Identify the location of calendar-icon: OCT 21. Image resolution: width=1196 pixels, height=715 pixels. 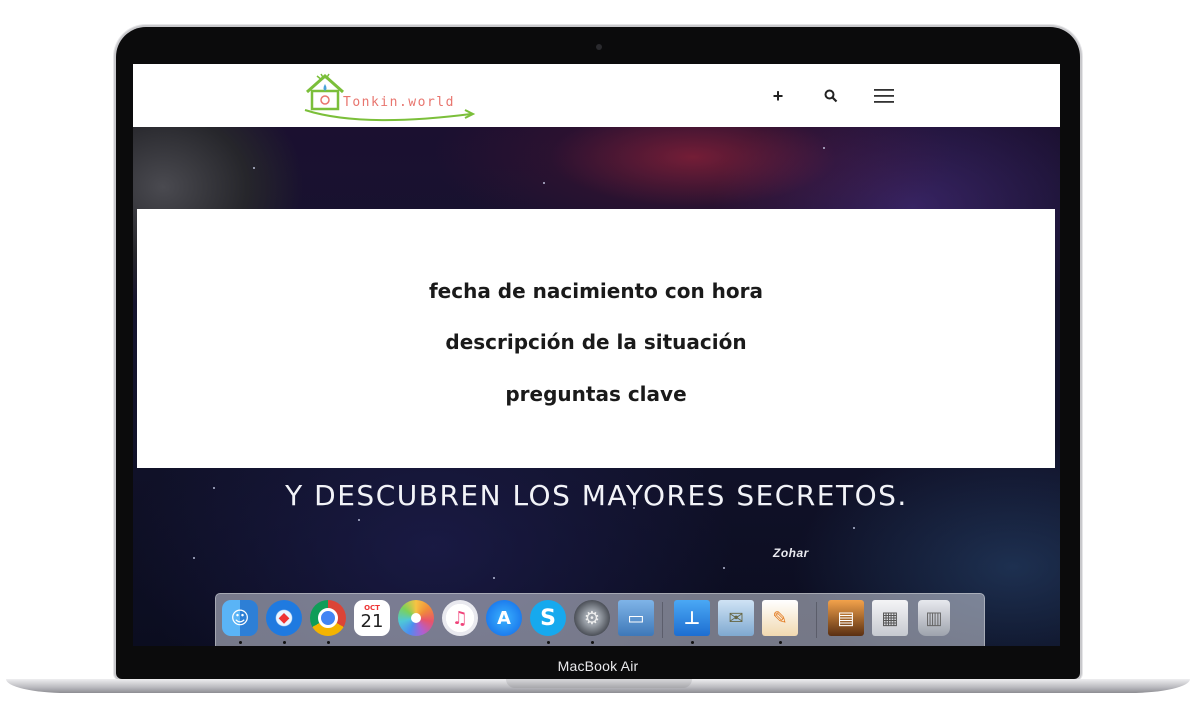
(372, 618).